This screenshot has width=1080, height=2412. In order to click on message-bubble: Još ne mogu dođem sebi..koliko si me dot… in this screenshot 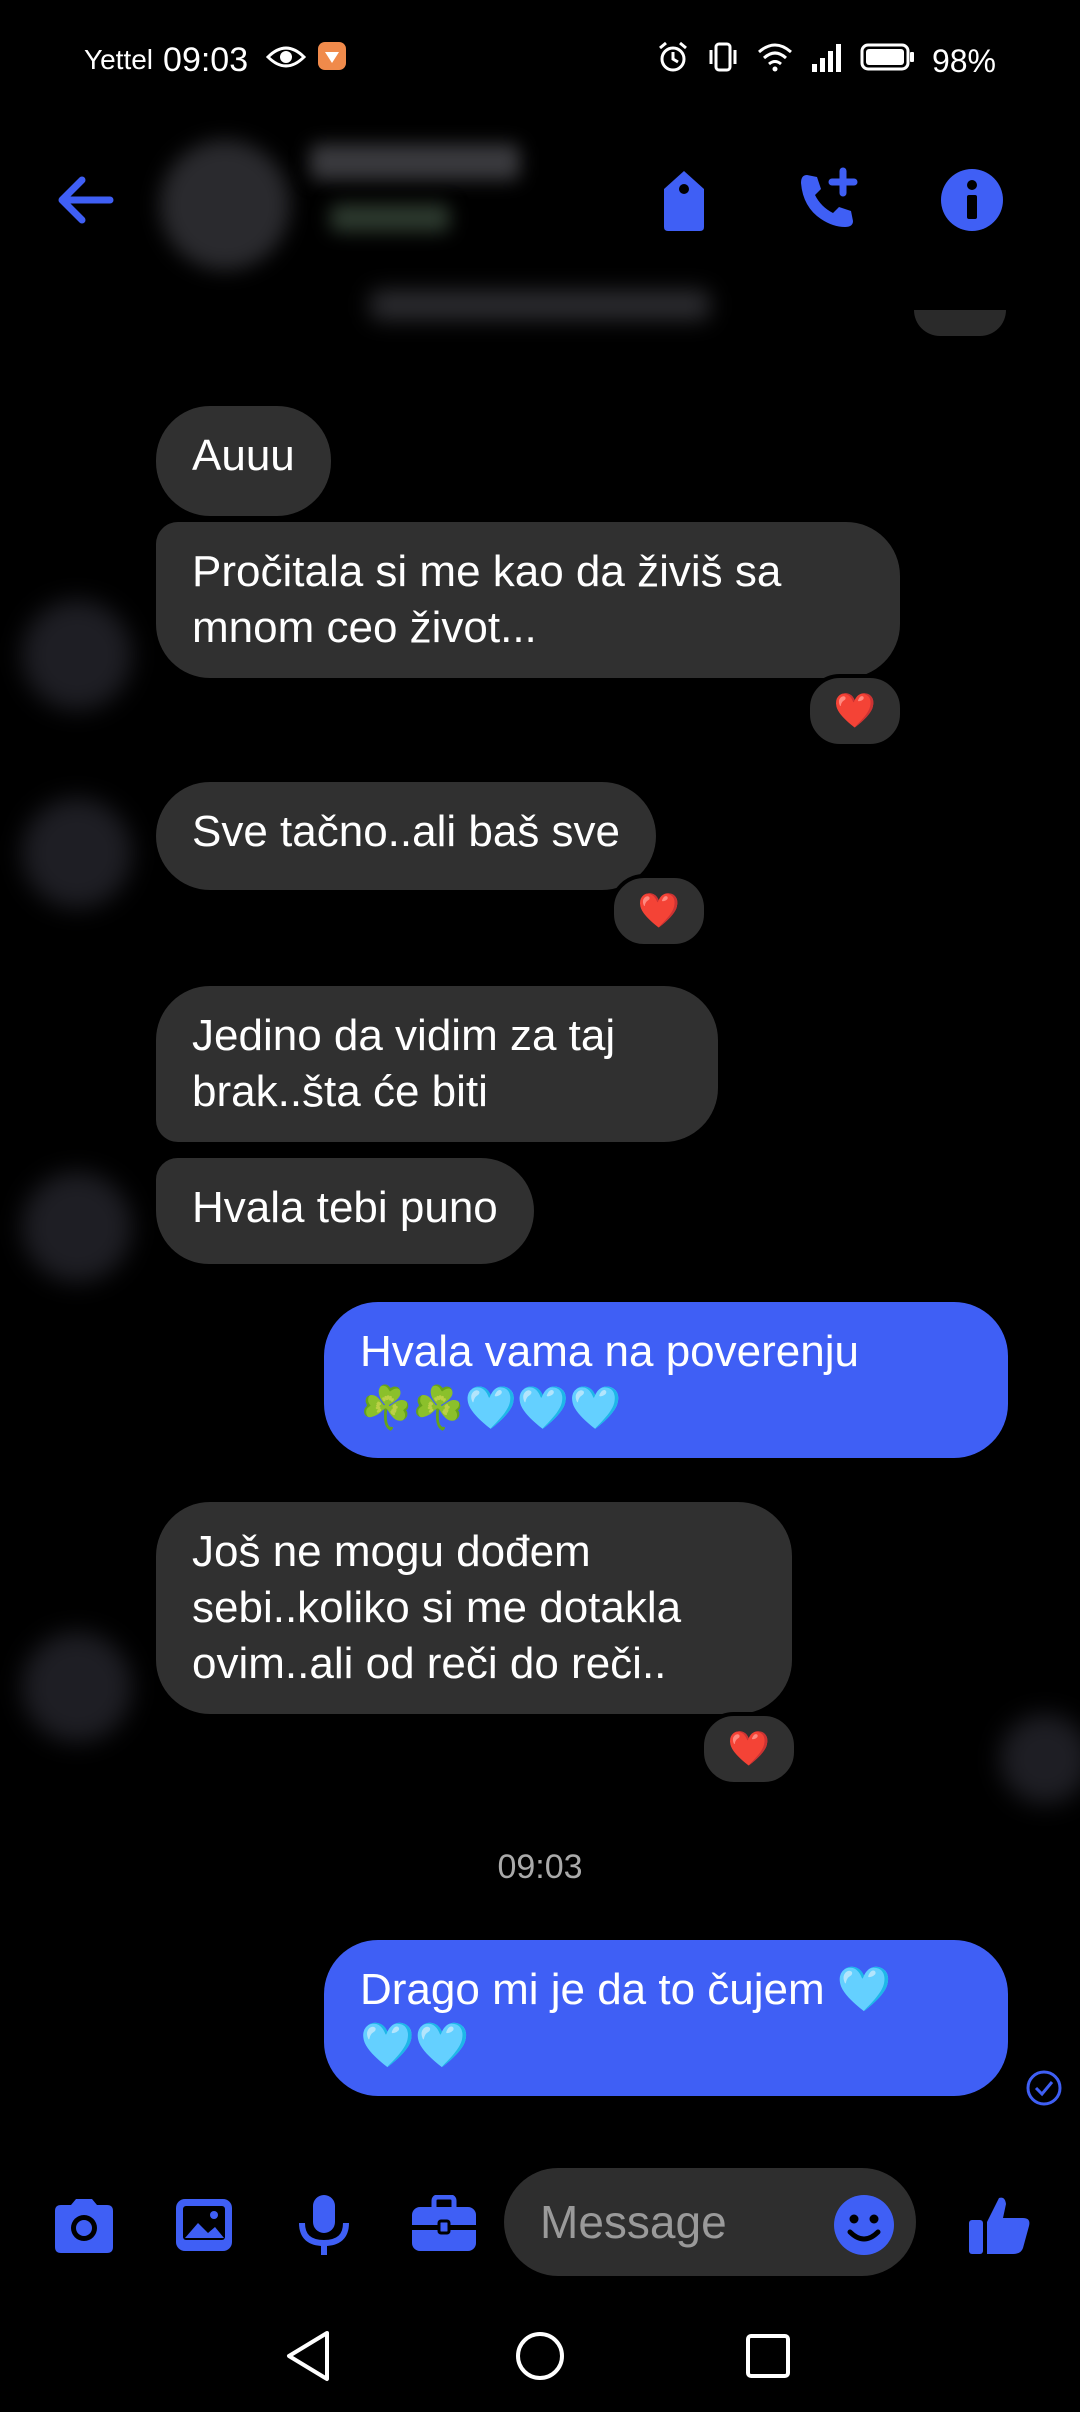, I will do `click(474, 1608)`.